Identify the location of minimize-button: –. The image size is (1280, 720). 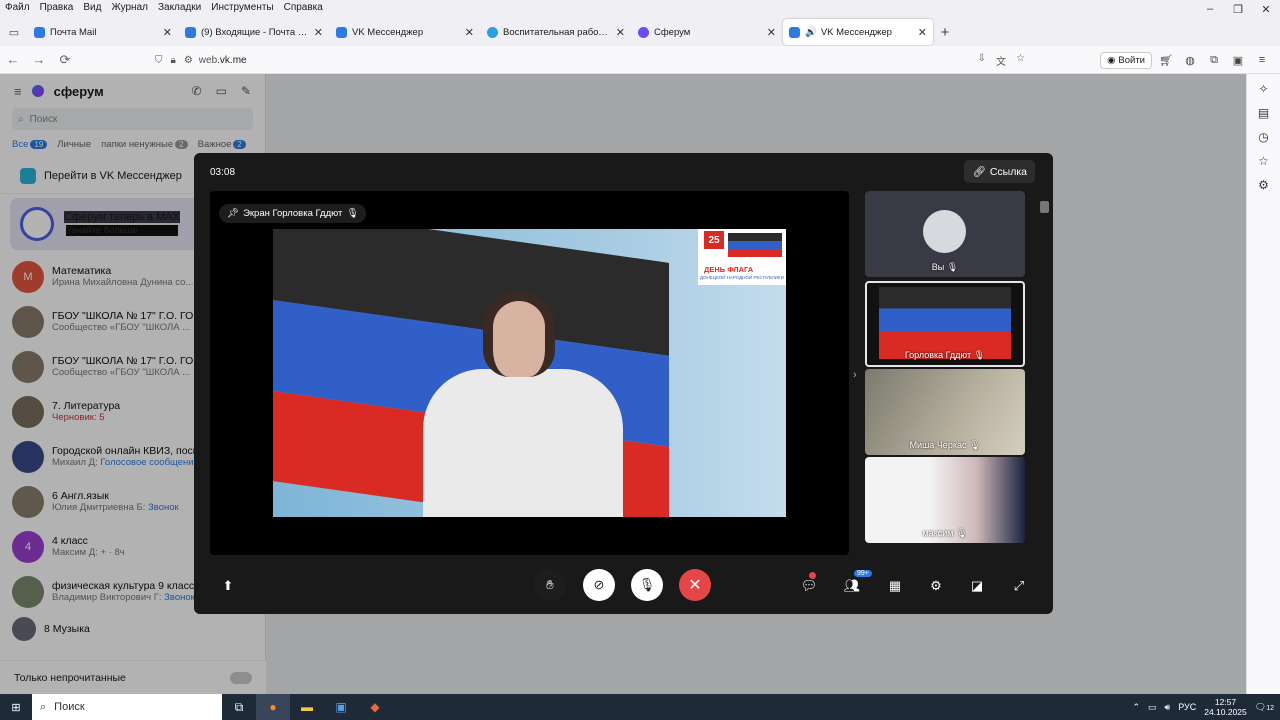
(1210, 9).